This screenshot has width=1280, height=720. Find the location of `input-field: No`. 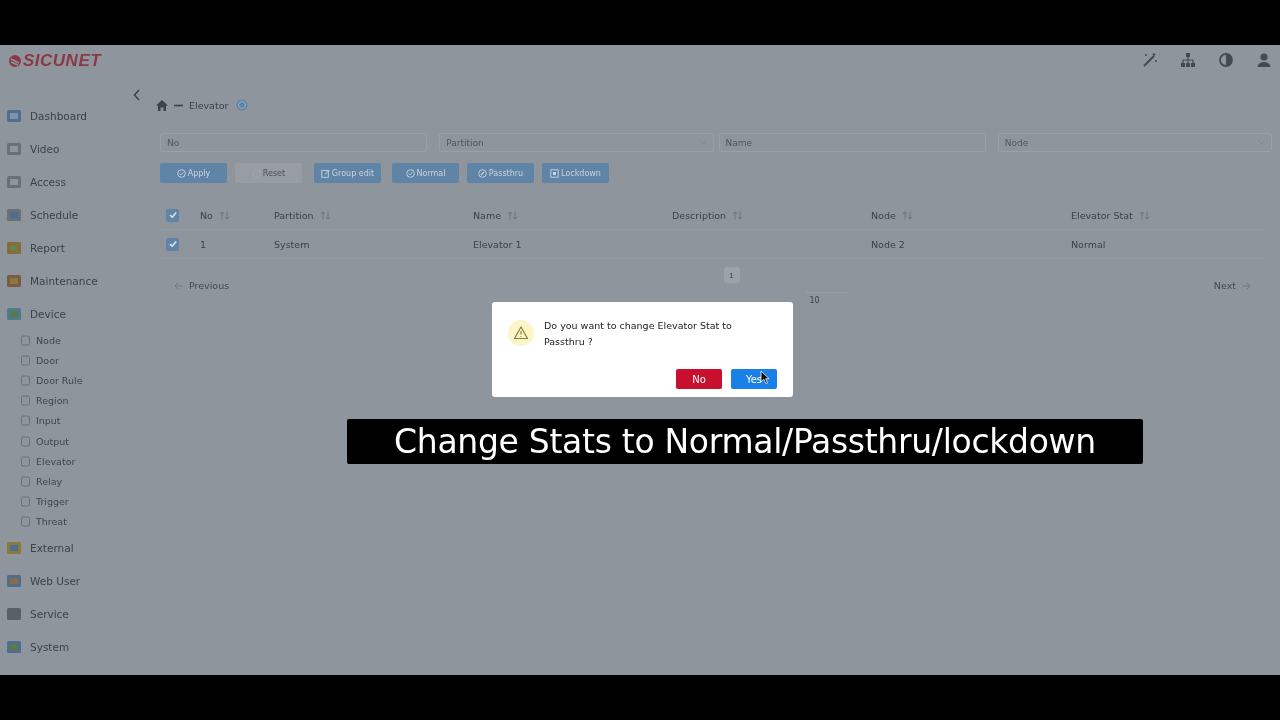

input-field: No is located at coordinates (294, 142).